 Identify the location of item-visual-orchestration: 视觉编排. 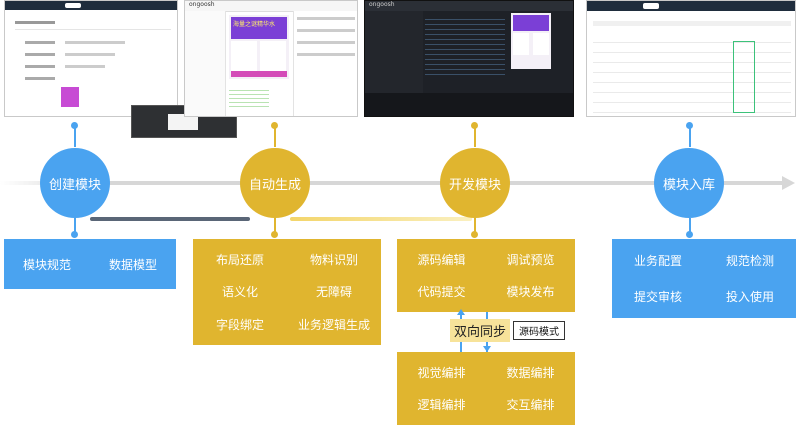
(441, 372).